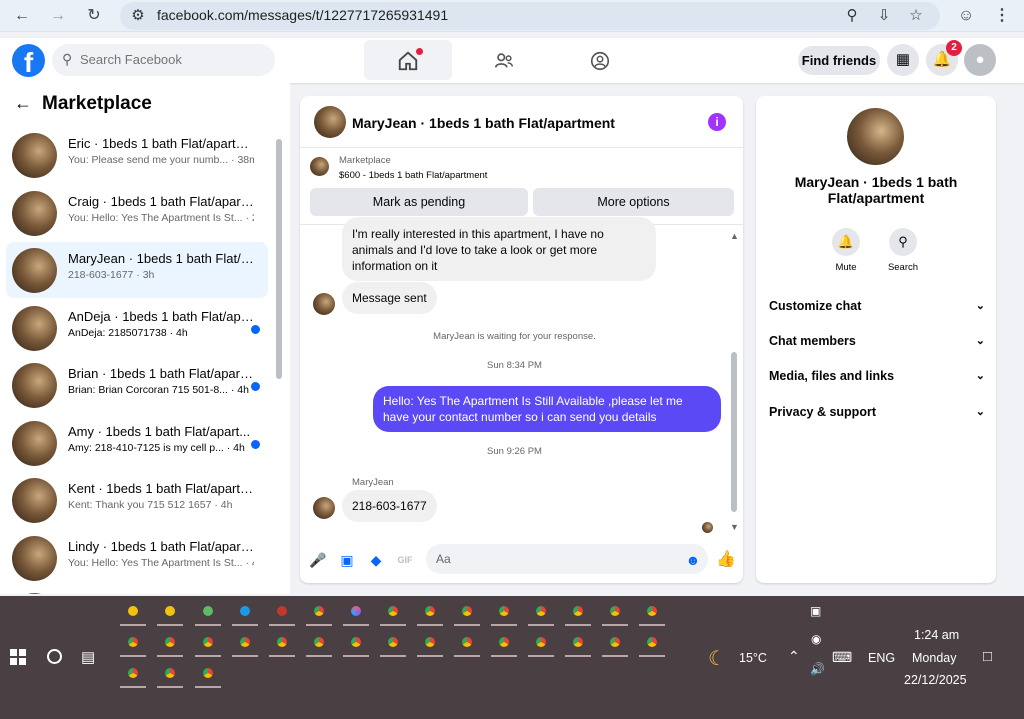  I want to click on customize-chat-item: Customize chat ⌄, so click(877, 309).